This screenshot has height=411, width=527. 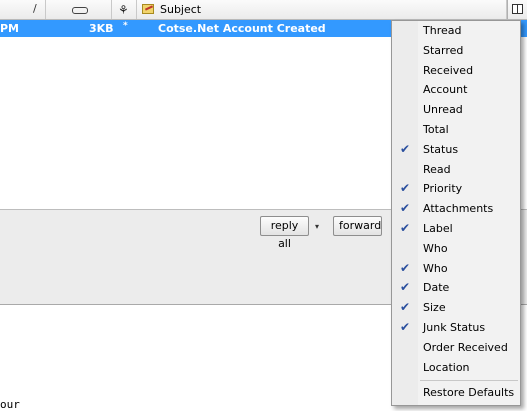 I want to click on menu-item-label: Order Received, so click(x=465, y=347).